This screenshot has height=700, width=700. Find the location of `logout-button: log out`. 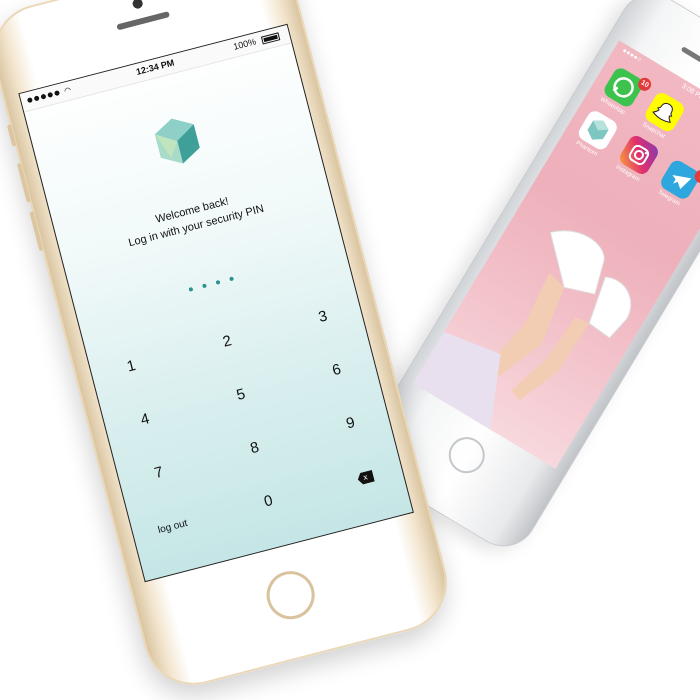

logout-button: log out is located at coordinates (172, 526).